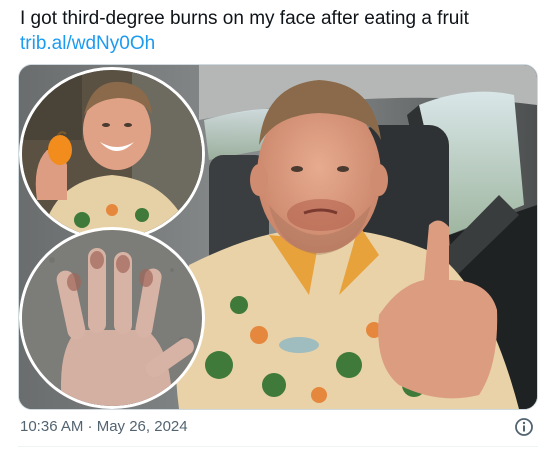 The height and width of the screenshot is (450, 556). What do you see at coordinates (104, 426) in the screenshot?
I see `tweet-timestamp: 10:36 AM · May 26, 2024` at bounding box center [104, 426].